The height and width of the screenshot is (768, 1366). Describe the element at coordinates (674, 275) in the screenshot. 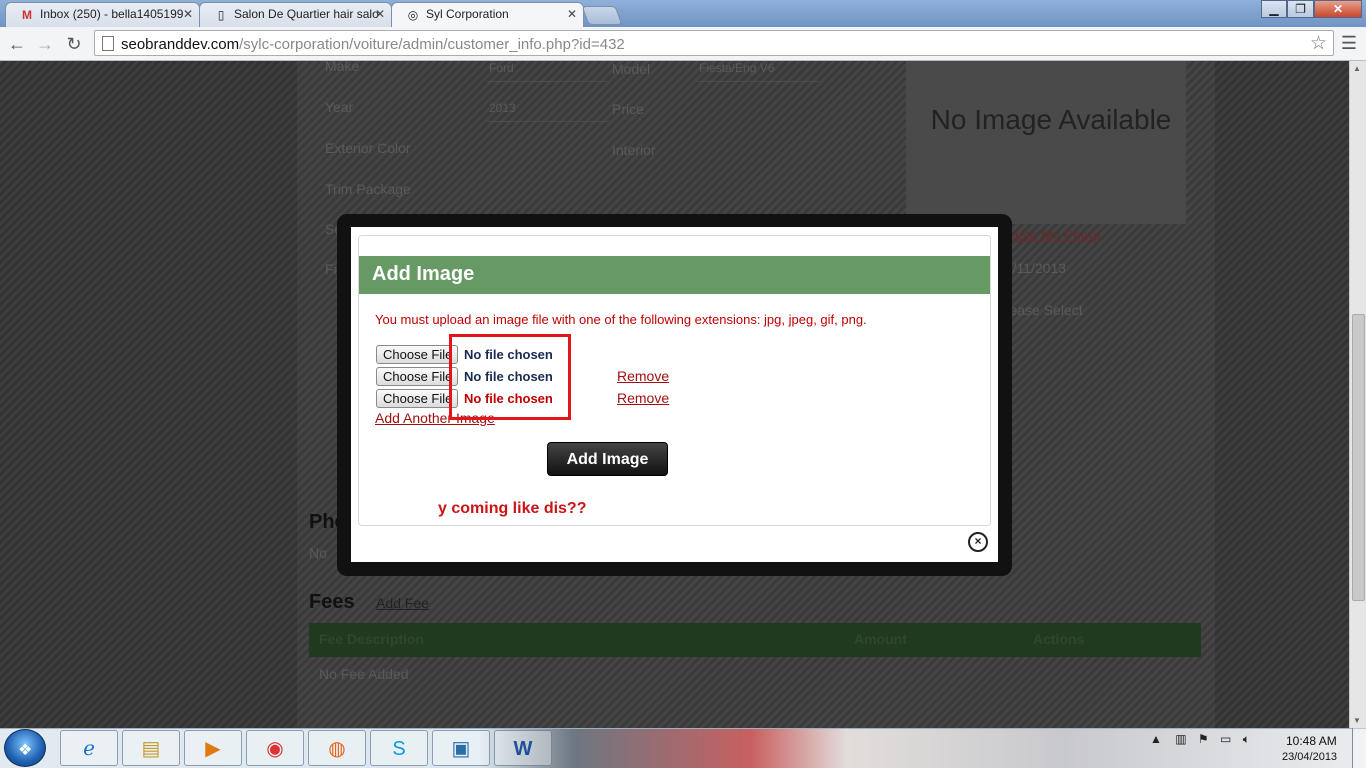

I see `modal-header: Add Image` at that location.